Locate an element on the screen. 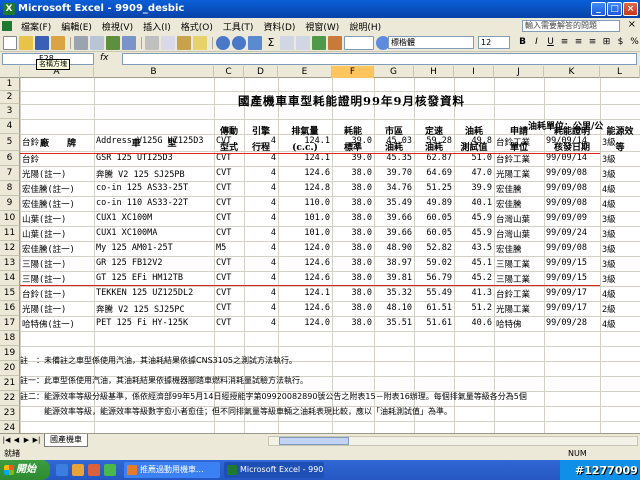  cell-date: 99/09/17 is located at coordinates (566, 293).